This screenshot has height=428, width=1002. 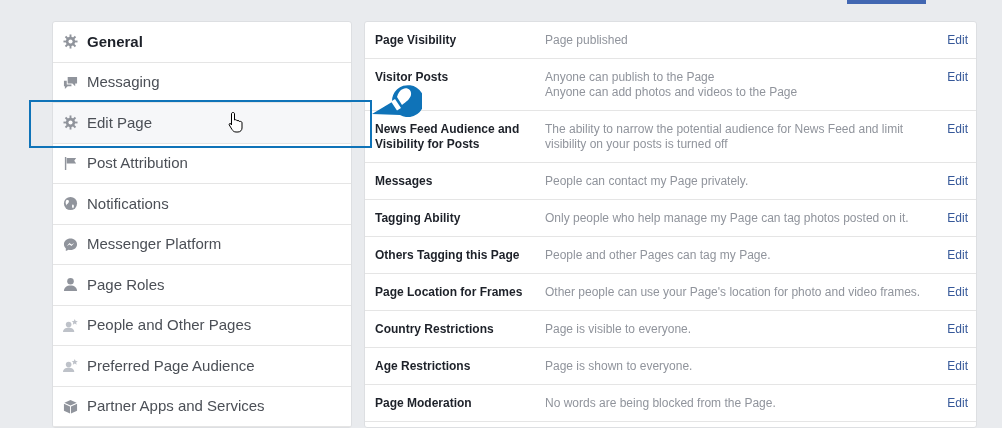 What do you see at coordinates (202, 366) in the screenshot?
I see `sidebar-item: Preferred Page Audience` at bounding box center [202, 366].